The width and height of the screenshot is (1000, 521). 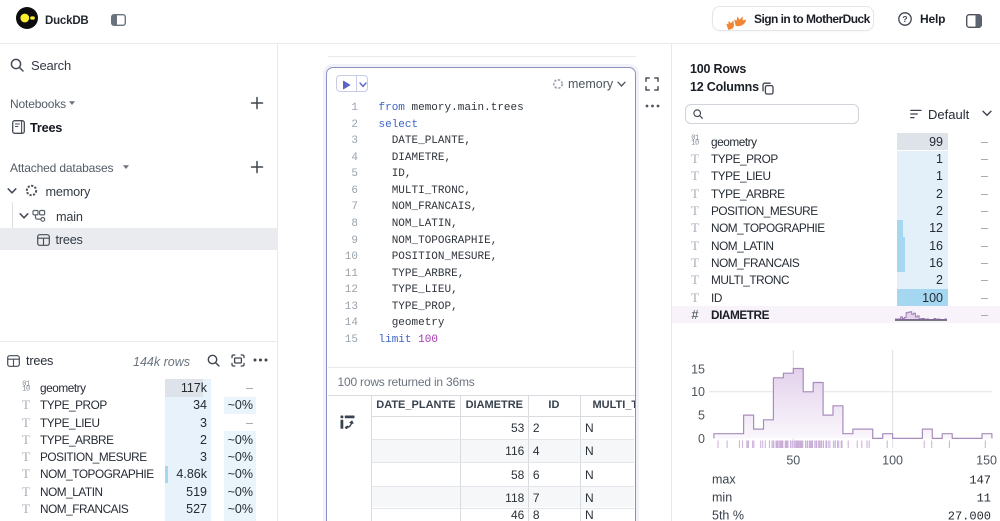 I want to click on svg-text: 5th %, so click(x=728, y=515).